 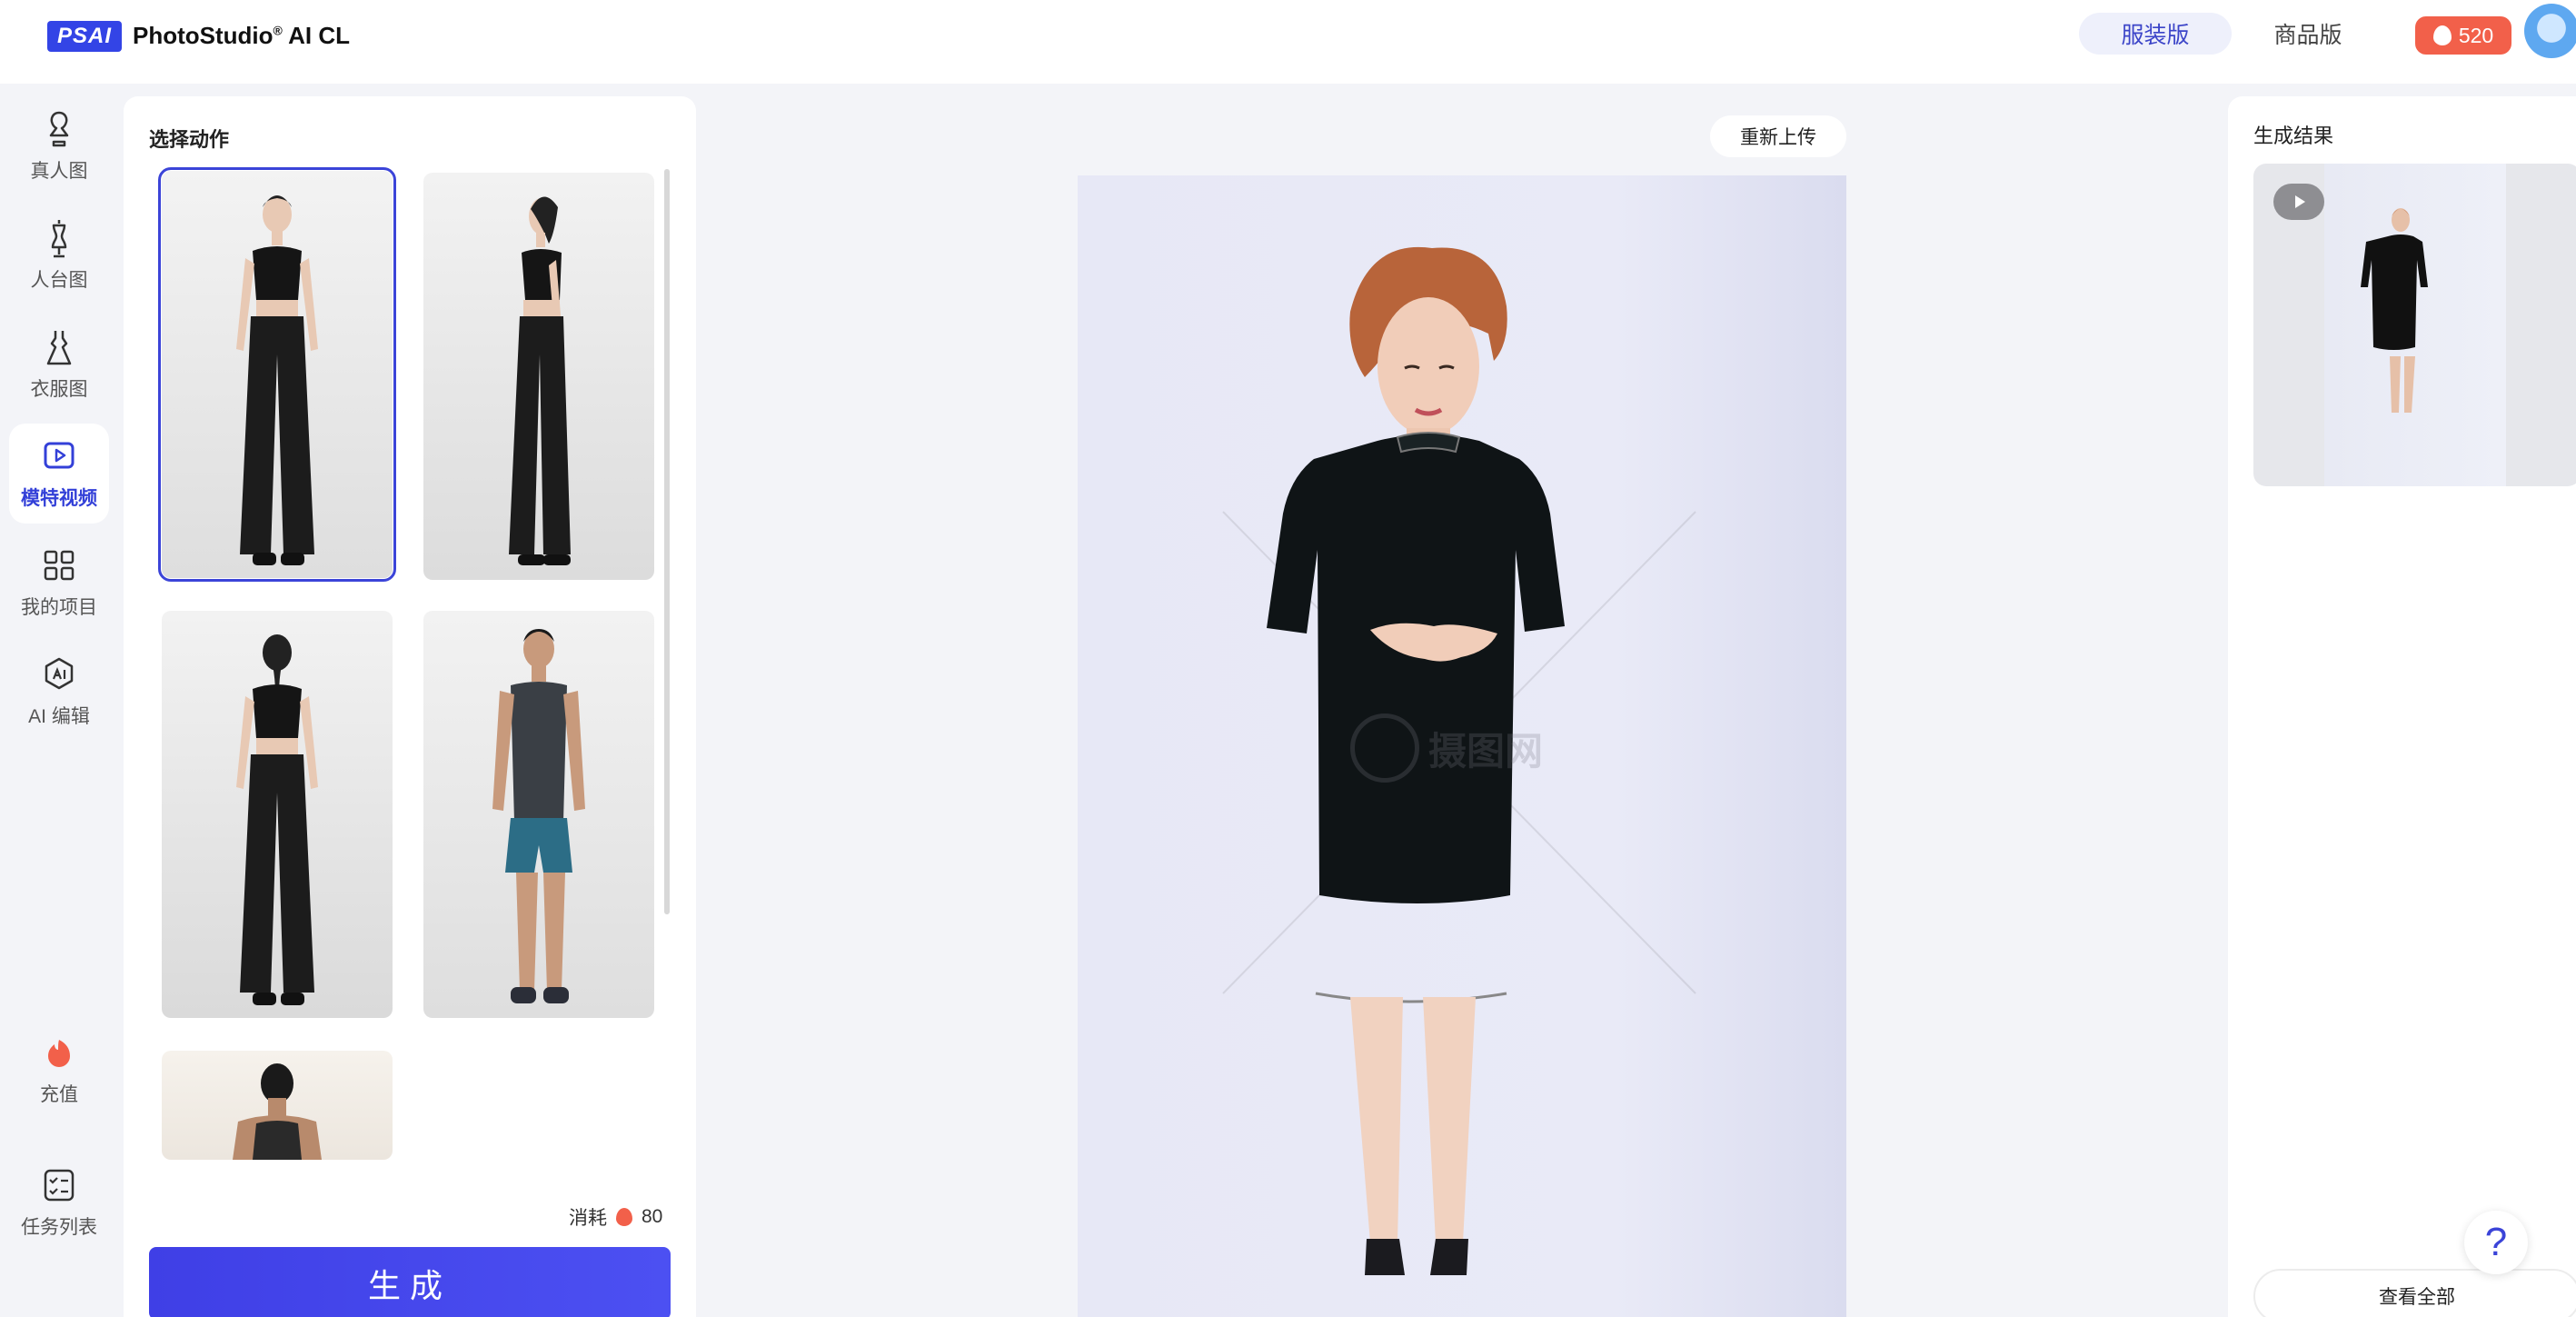 I want to click on video-play-icon, so click(x=60, y=455).